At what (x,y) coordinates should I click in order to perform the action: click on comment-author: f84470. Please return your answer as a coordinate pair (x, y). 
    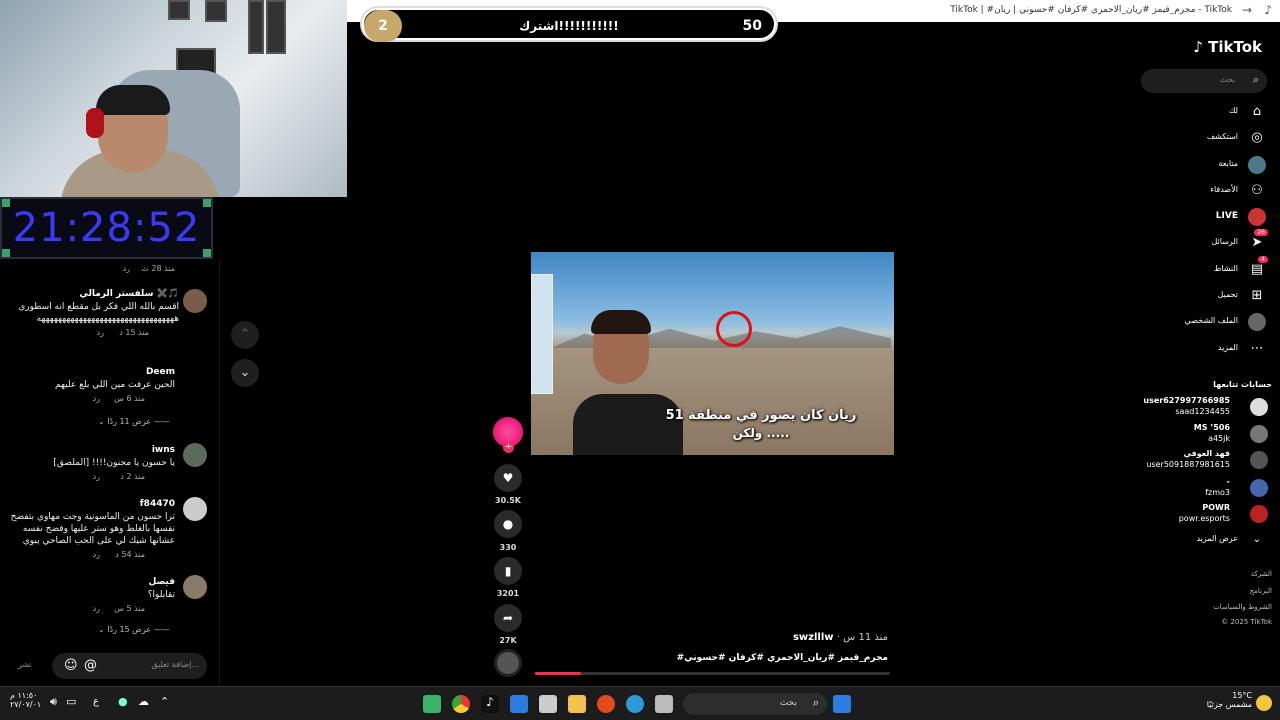
    Looking at the image, I should click on (92, 504).